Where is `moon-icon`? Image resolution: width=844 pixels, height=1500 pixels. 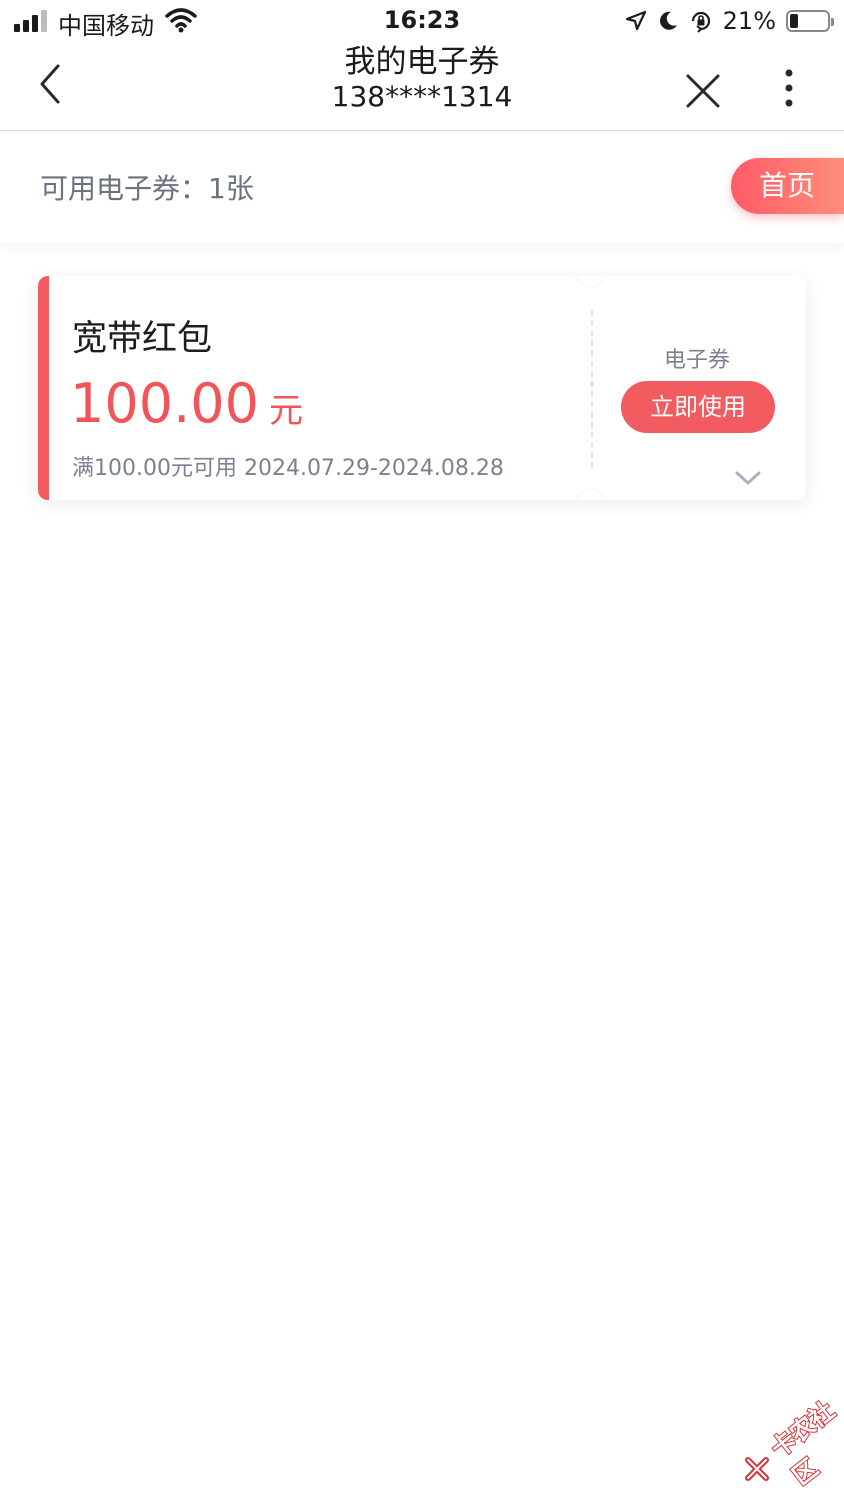 moon-icon is located at coordinates (668, 20).